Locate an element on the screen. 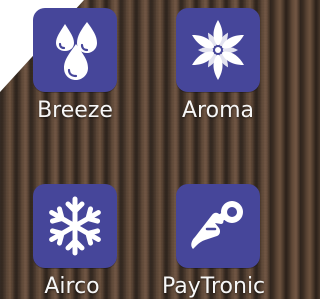 This screenshot has height=299, width=320. hand-coin-icon is located at coordinates (218, 226).